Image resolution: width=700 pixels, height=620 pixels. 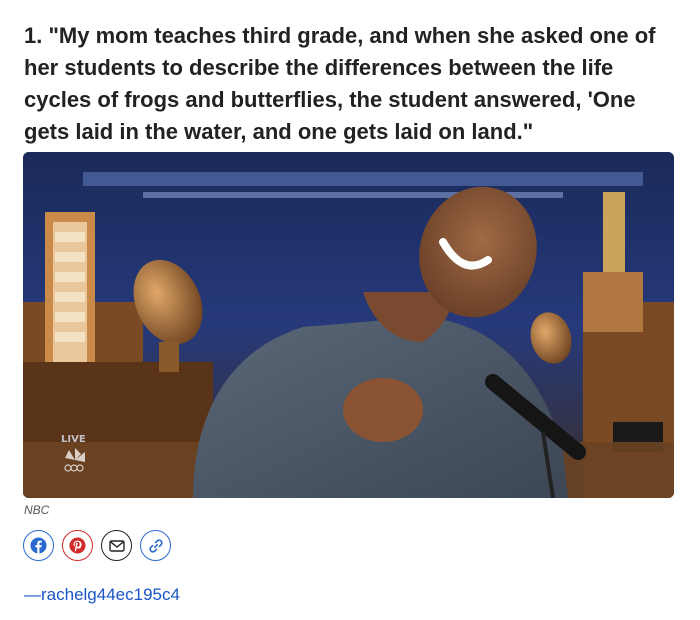 I want to click on pinterest-share-button, so click(x=77, y=545).